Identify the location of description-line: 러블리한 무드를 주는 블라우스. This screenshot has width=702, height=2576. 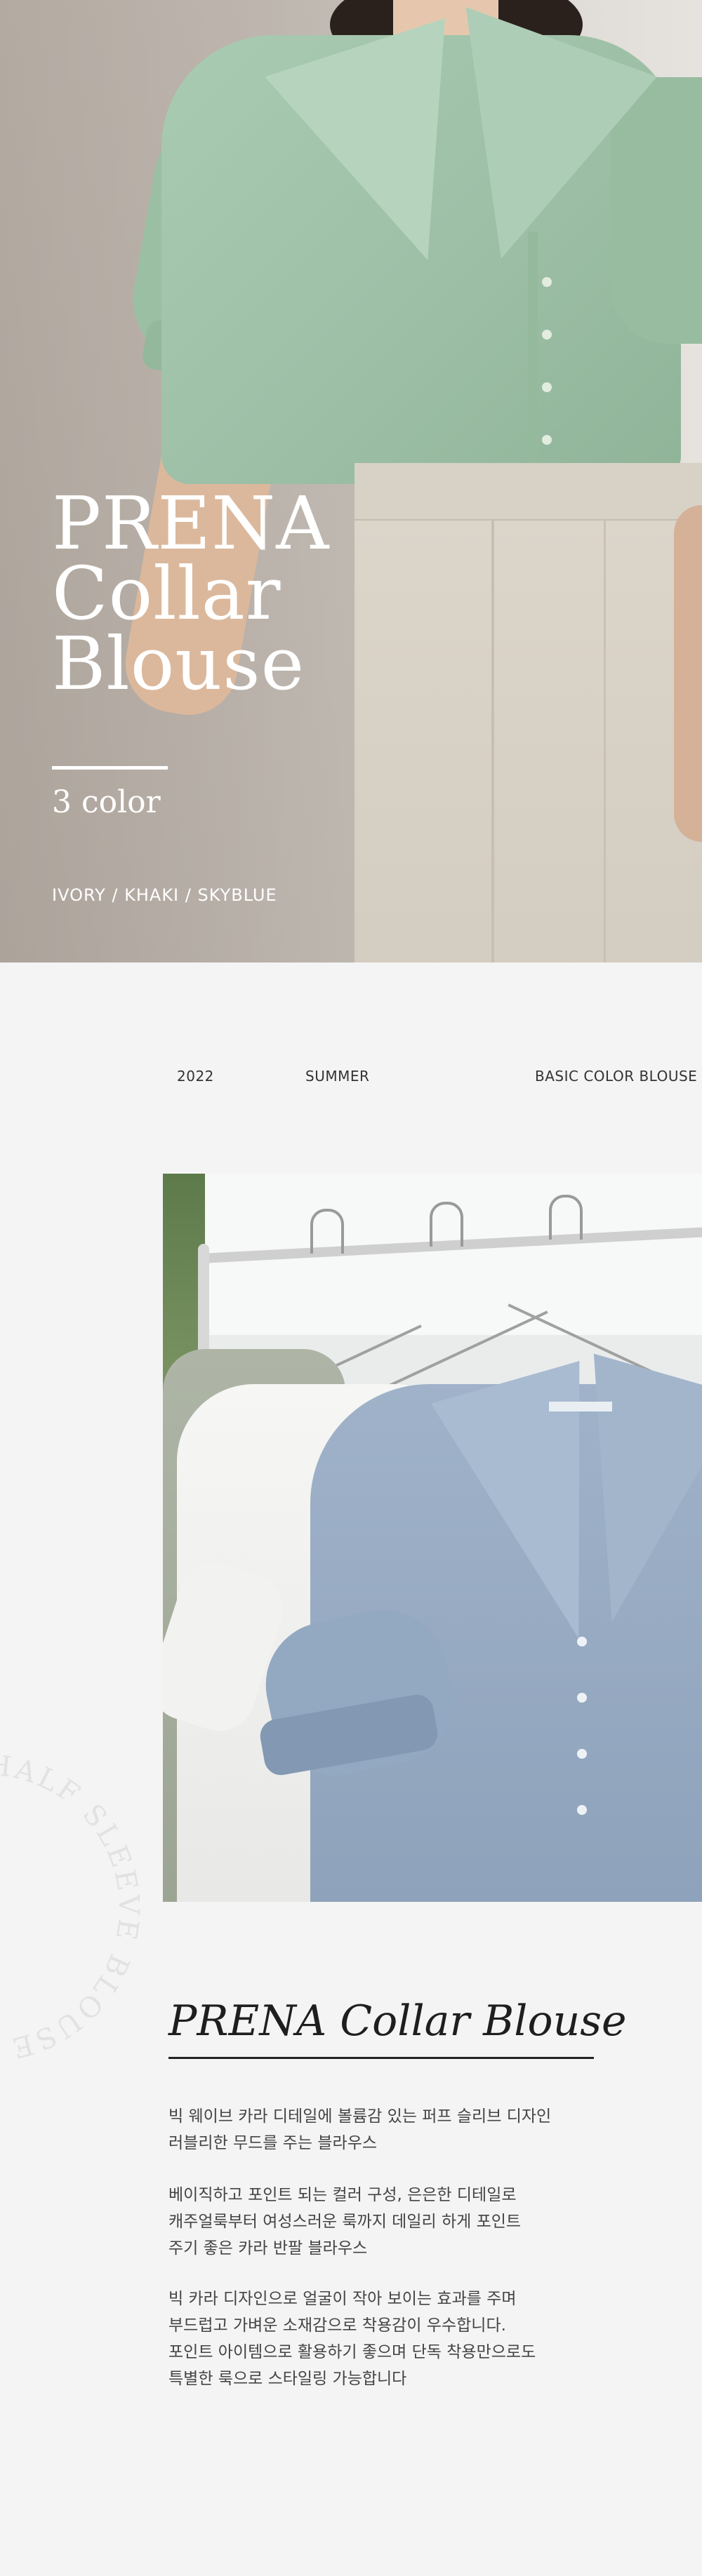
(273, 2143).